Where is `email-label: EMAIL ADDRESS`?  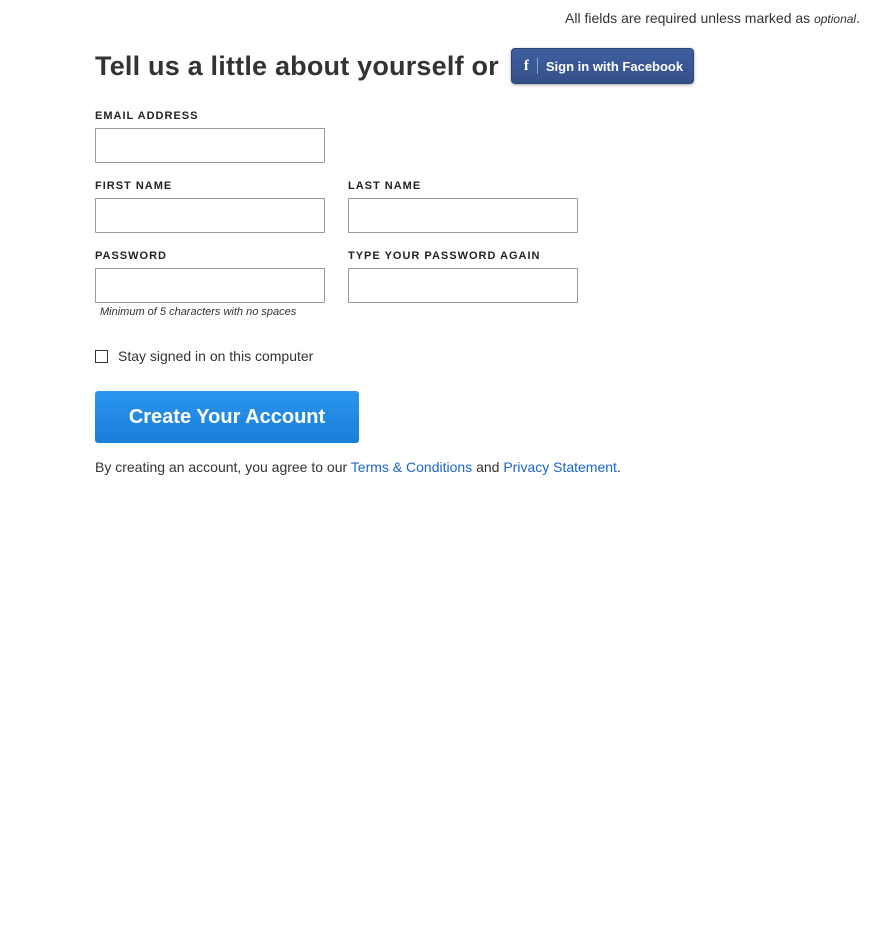 email-label: EMAIL ADDRESS is located at coordinates (147, 116).